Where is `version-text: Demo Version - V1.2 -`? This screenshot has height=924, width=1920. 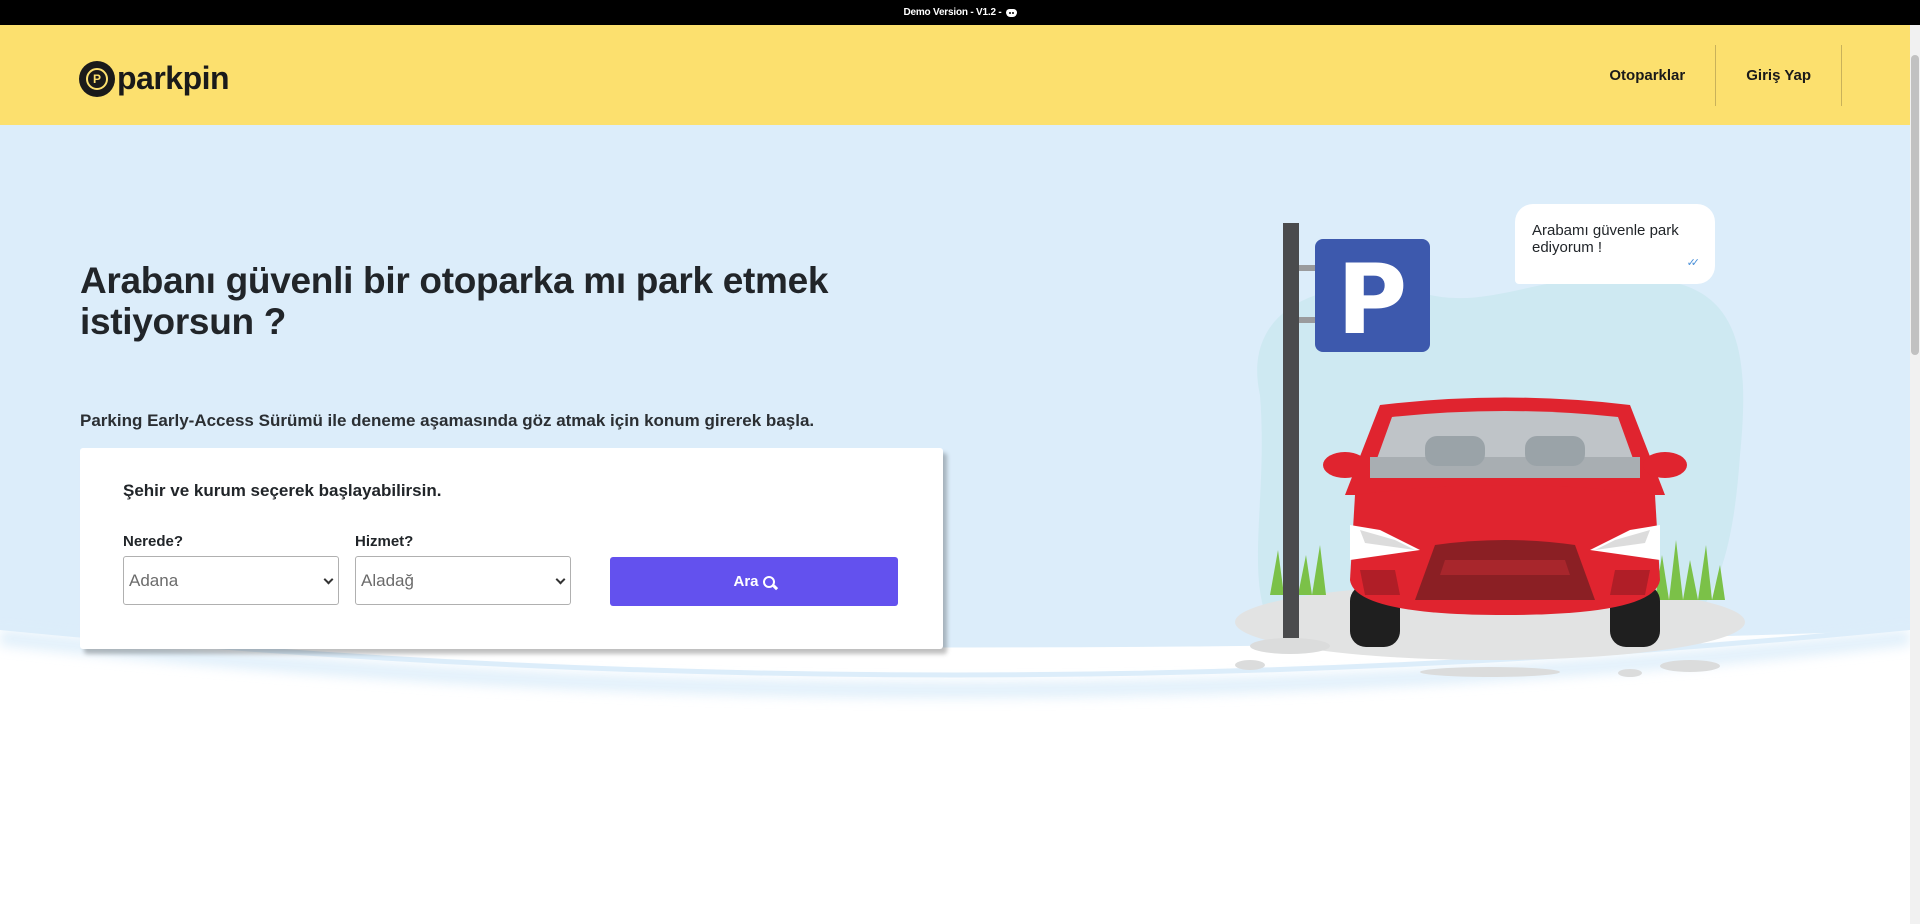
version-text: Demo Version - V1.2 - is located at coordinates (952, 12).